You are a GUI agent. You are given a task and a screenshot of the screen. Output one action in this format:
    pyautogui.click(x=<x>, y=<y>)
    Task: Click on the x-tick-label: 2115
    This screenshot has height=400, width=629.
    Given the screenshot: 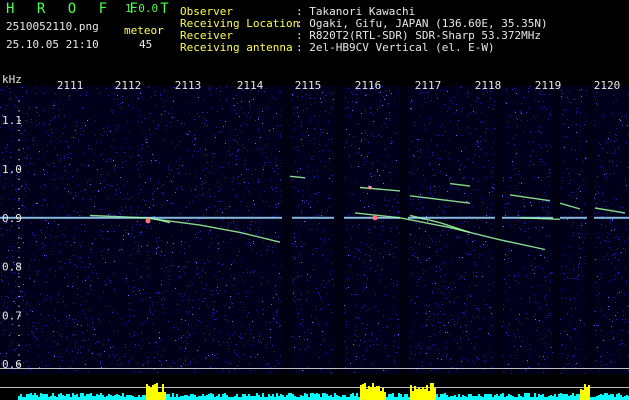 What is the action you would take?
    pyautogui.click(x=308, y=85)
    